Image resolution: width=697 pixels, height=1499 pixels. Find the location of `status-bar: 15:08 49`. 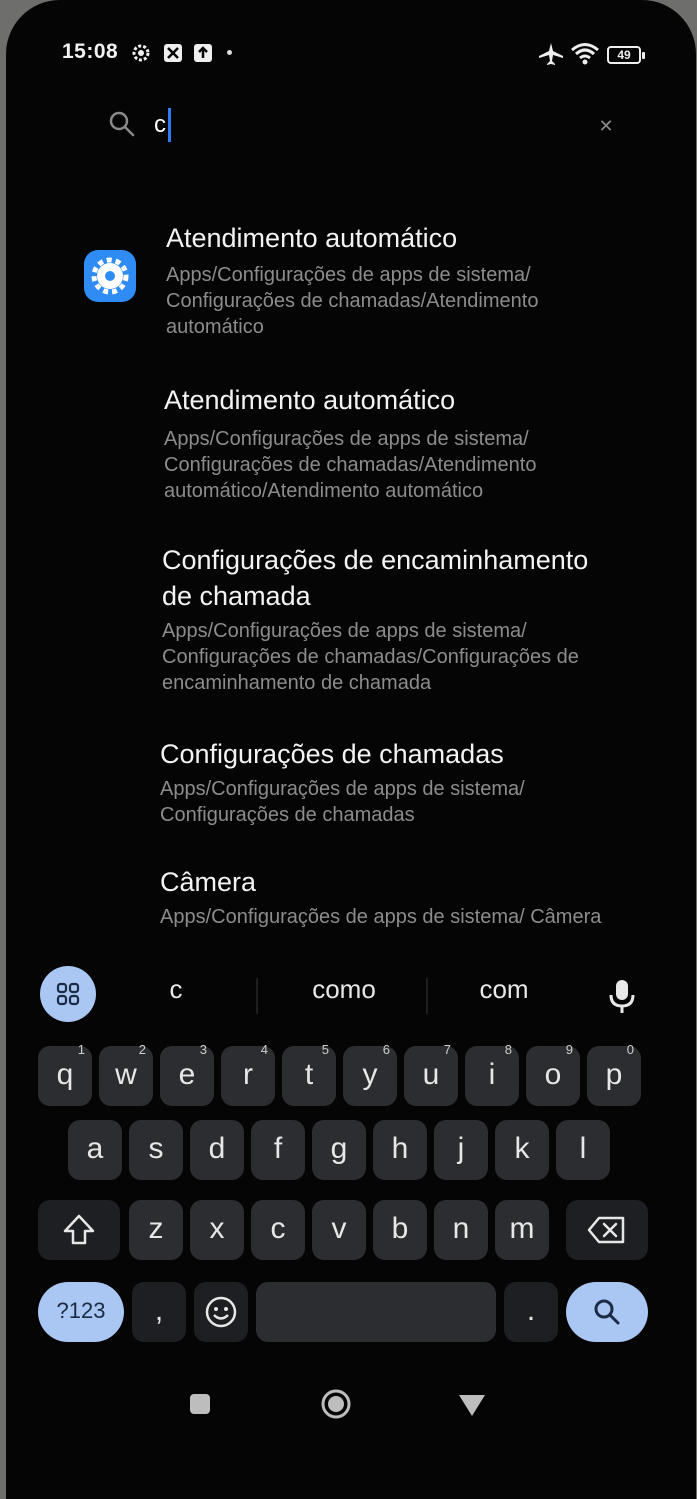

status-bar: 15:08 49 is located at coordinates (362, 53).